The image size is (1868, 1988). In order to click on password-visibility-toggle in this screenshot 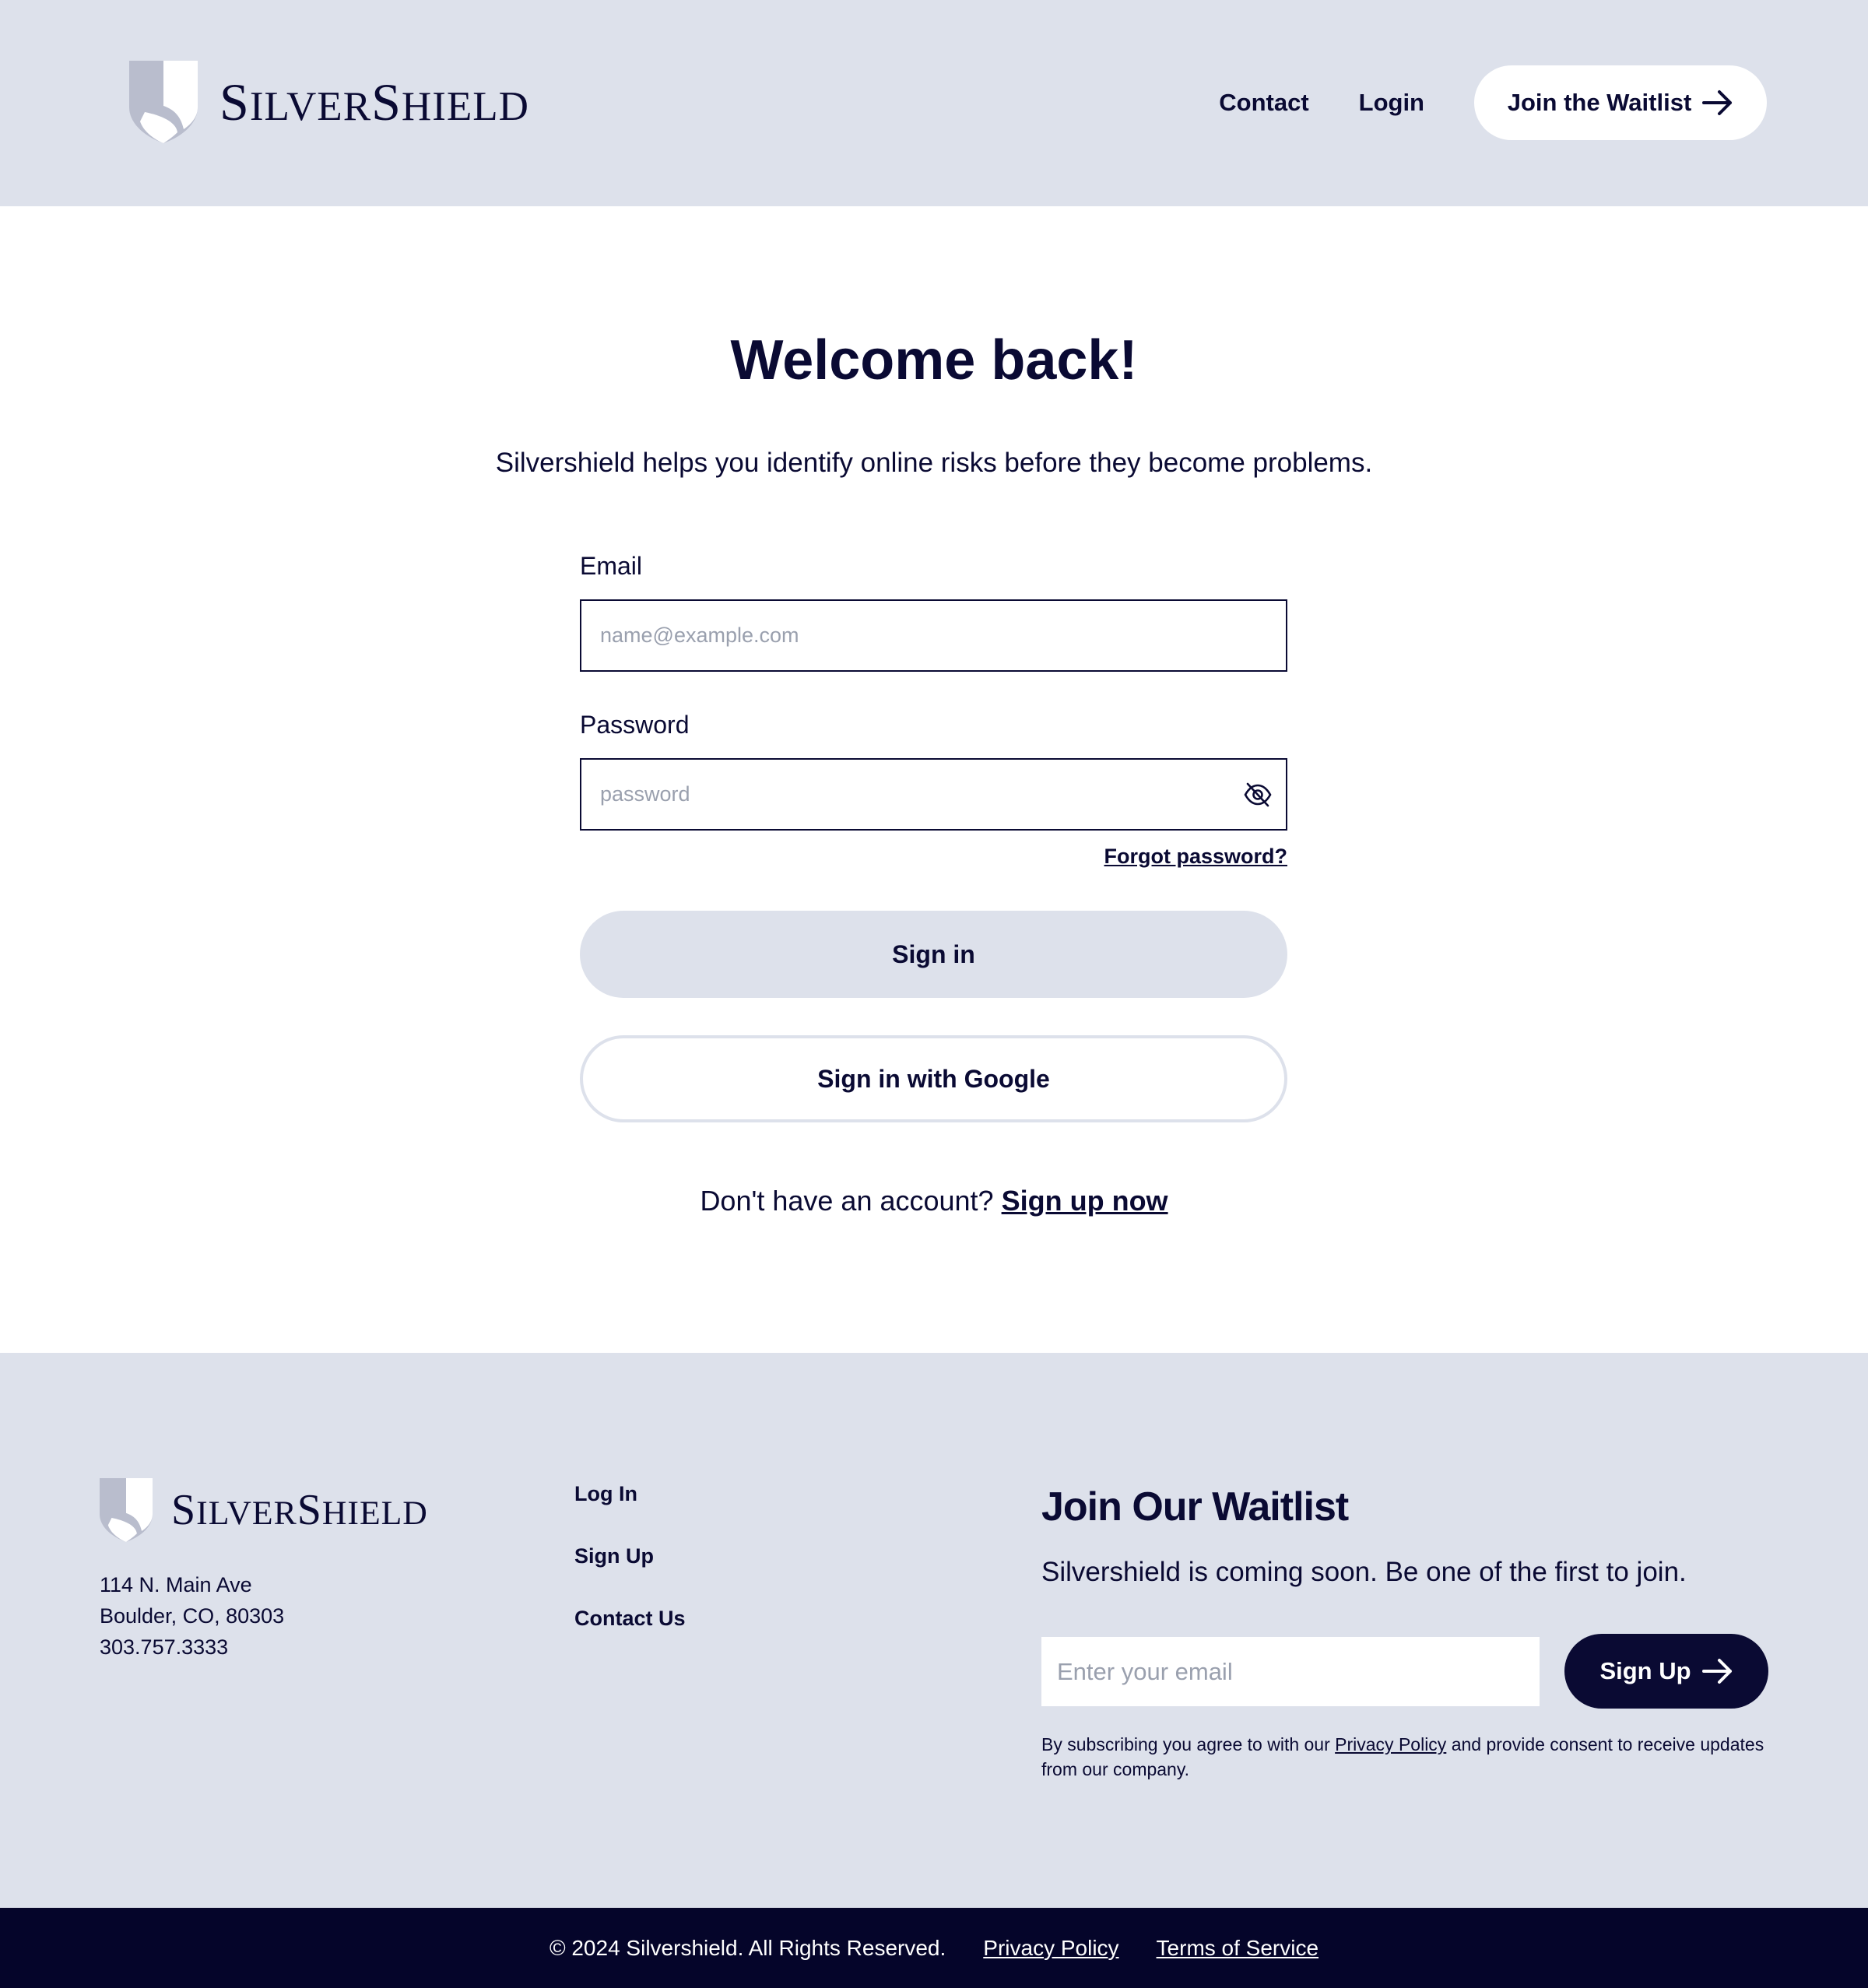, I will do `click(1257, 795)`.